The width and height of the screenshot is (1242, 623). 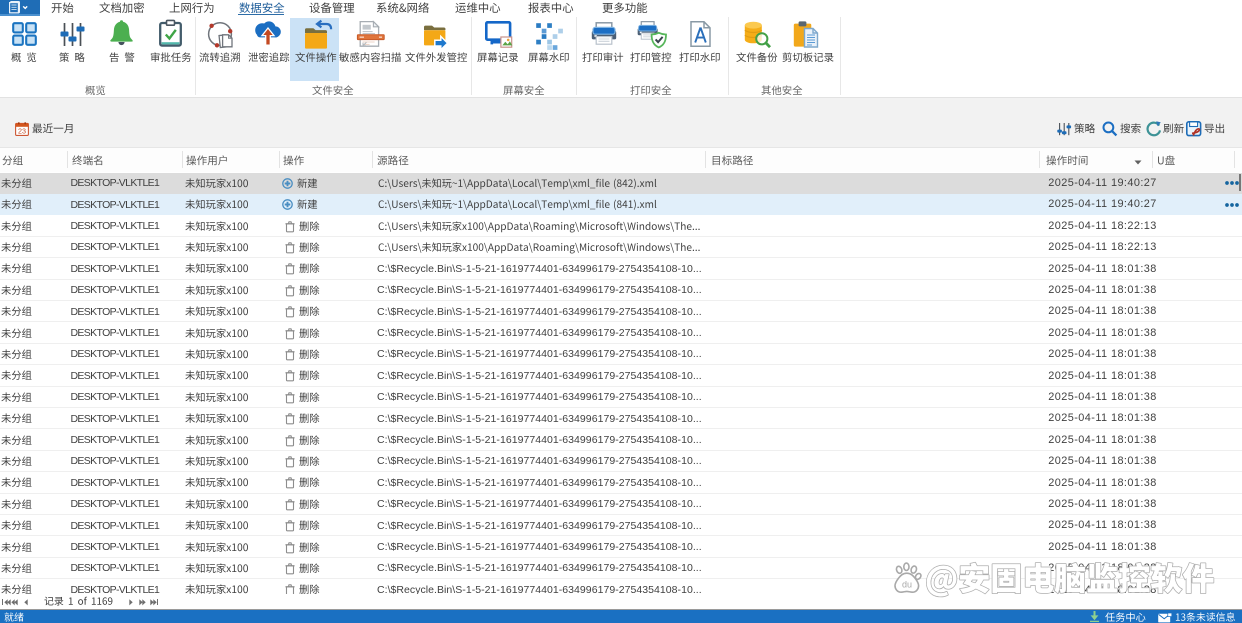 I want to click on svg-text: 23, so click(x=22, y=130).